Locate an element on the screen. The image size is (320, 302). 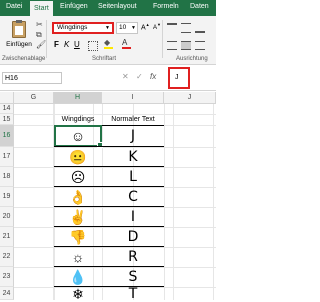
font-name-select: Wingdings ▼ is located at coordinates (83, 28).